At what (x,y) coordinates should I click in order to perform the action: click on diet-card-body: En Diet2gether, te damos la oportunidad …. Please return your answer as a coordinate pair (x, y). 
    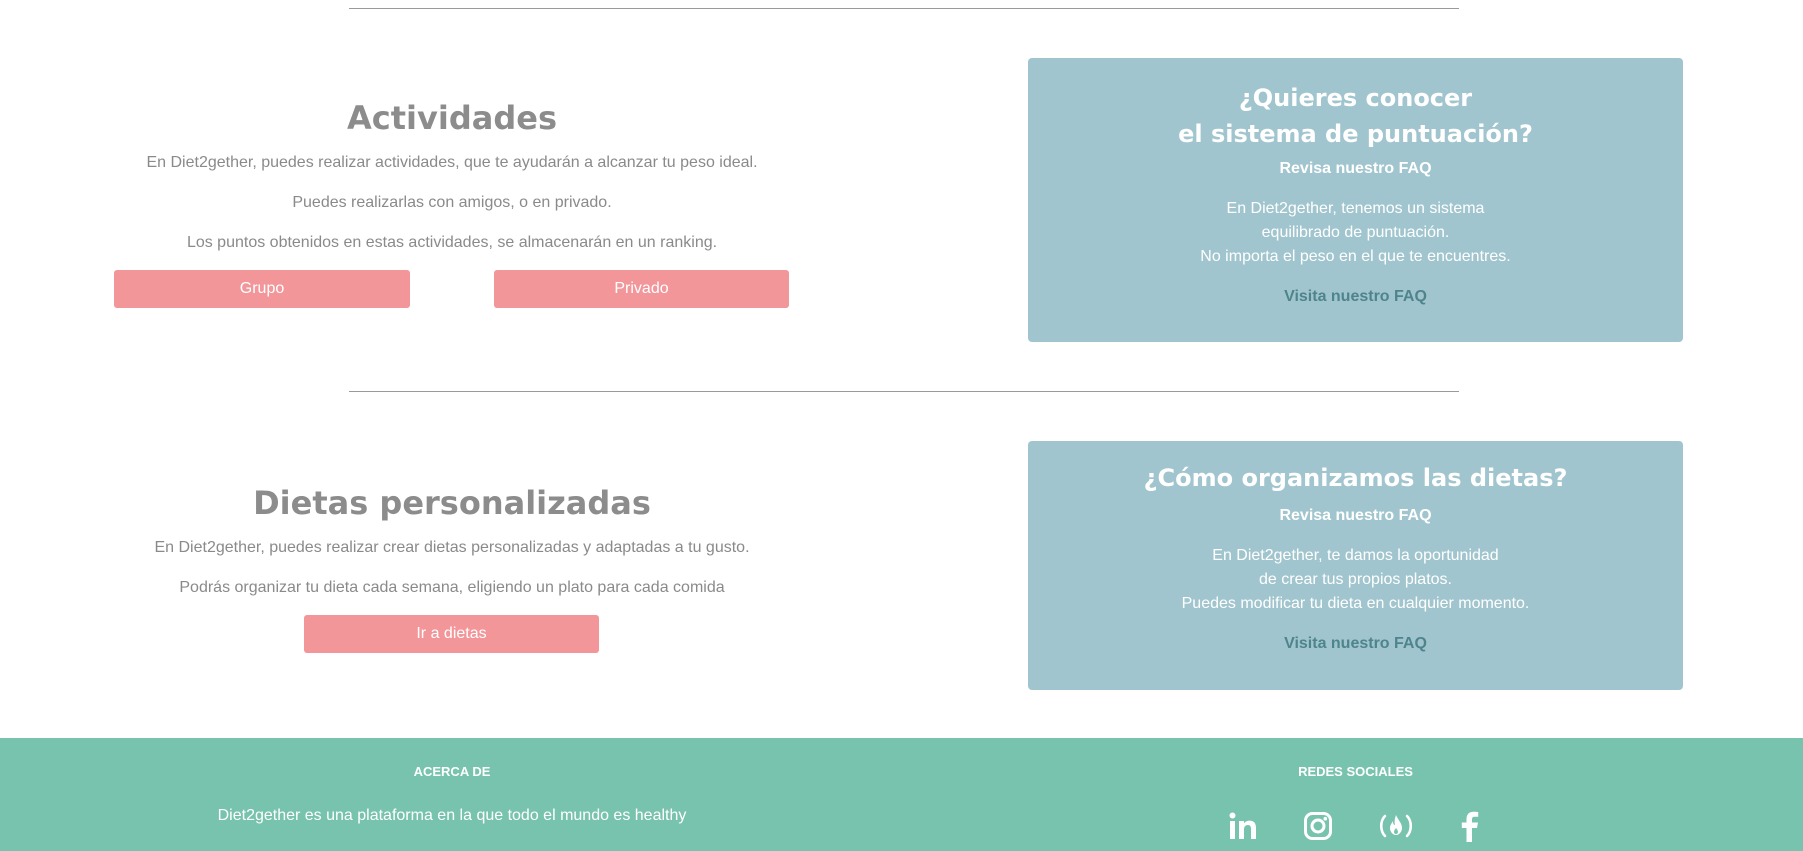
    Looking at the image, I should click on (1355, 580).